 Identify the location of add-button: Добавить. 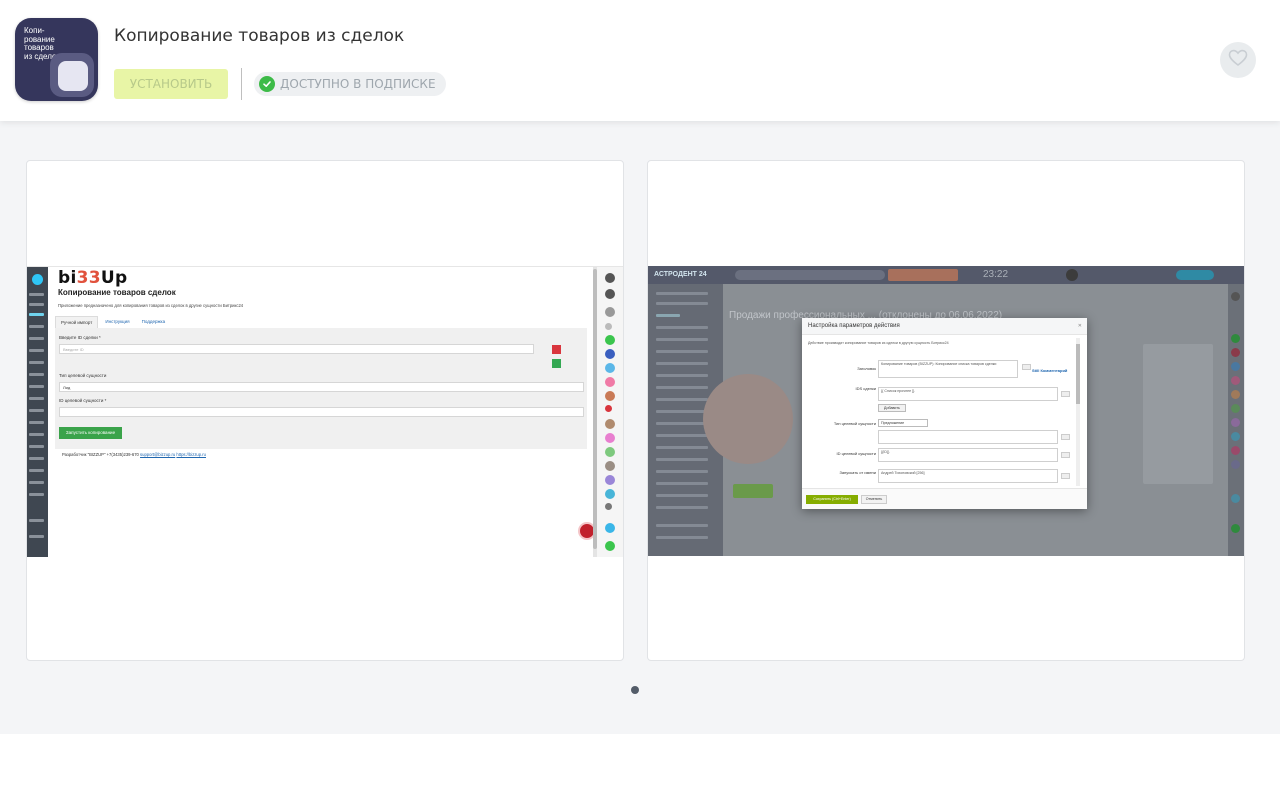
(892, 408).